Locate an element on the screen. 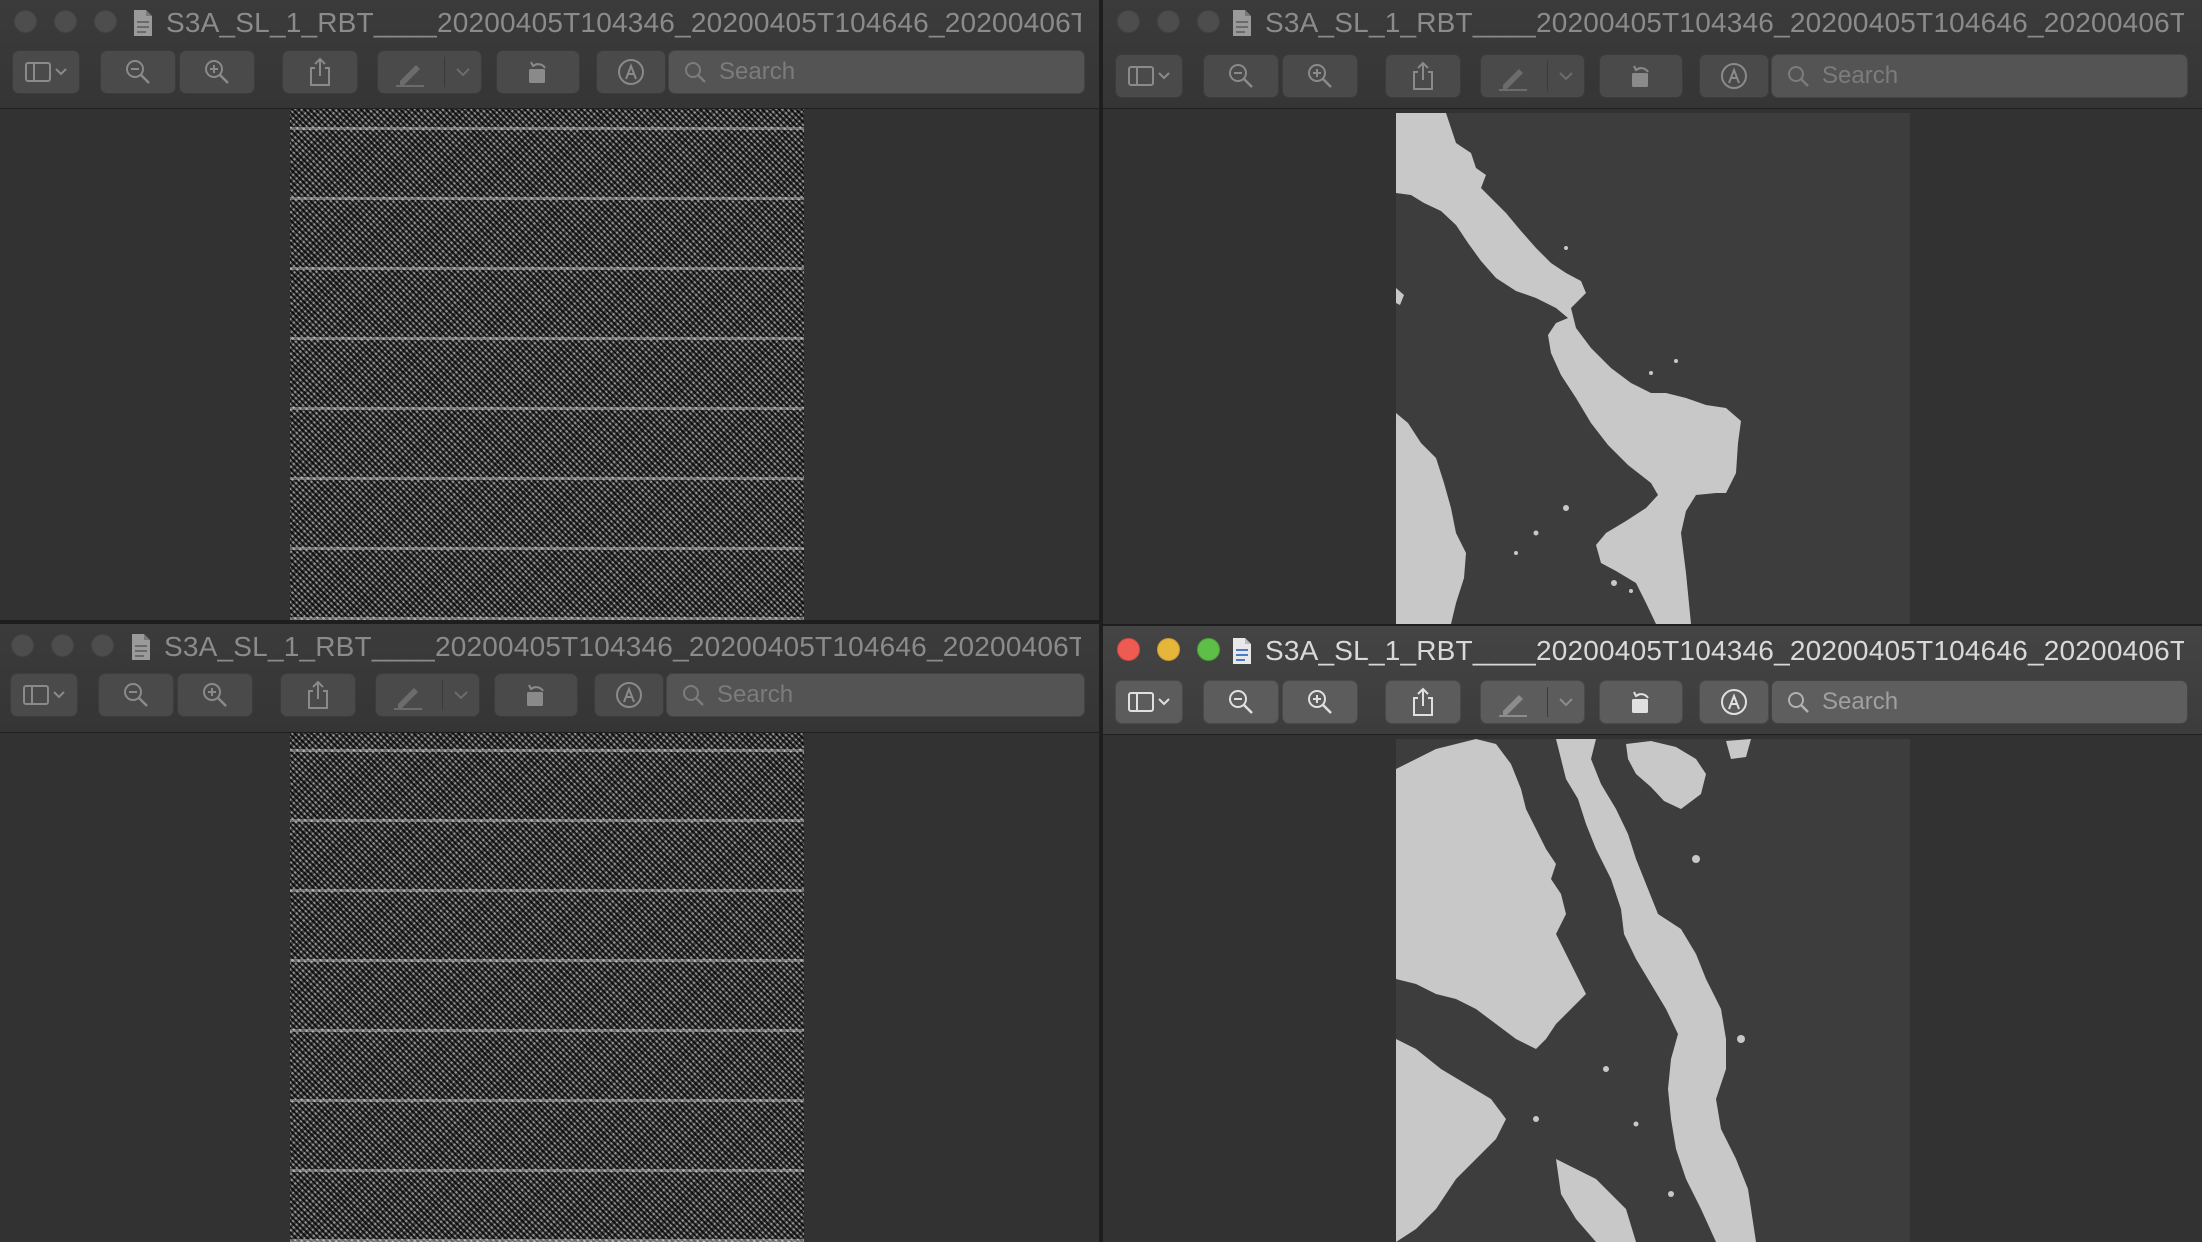 The image size is (2202, 1242). search-placeholder: Search is located at coordinates (1860, 701).